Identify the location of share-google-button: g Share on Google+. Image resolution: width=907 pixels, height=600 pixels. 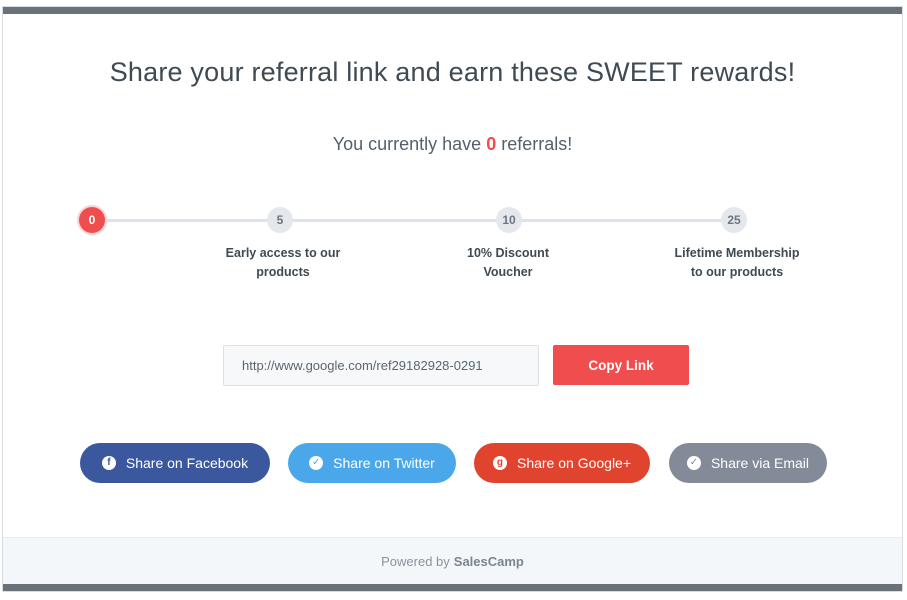
(562, 463).